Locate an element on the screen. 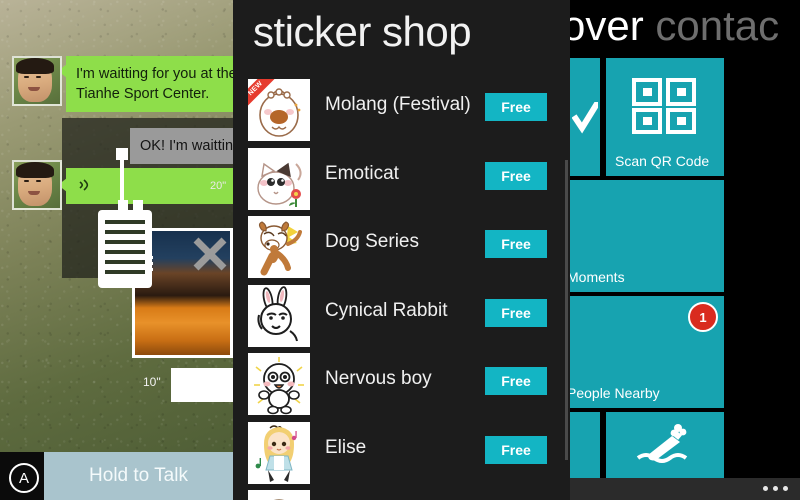  tile-scan-qr-code: Scan QR Code is located at coordinates (665, 117).